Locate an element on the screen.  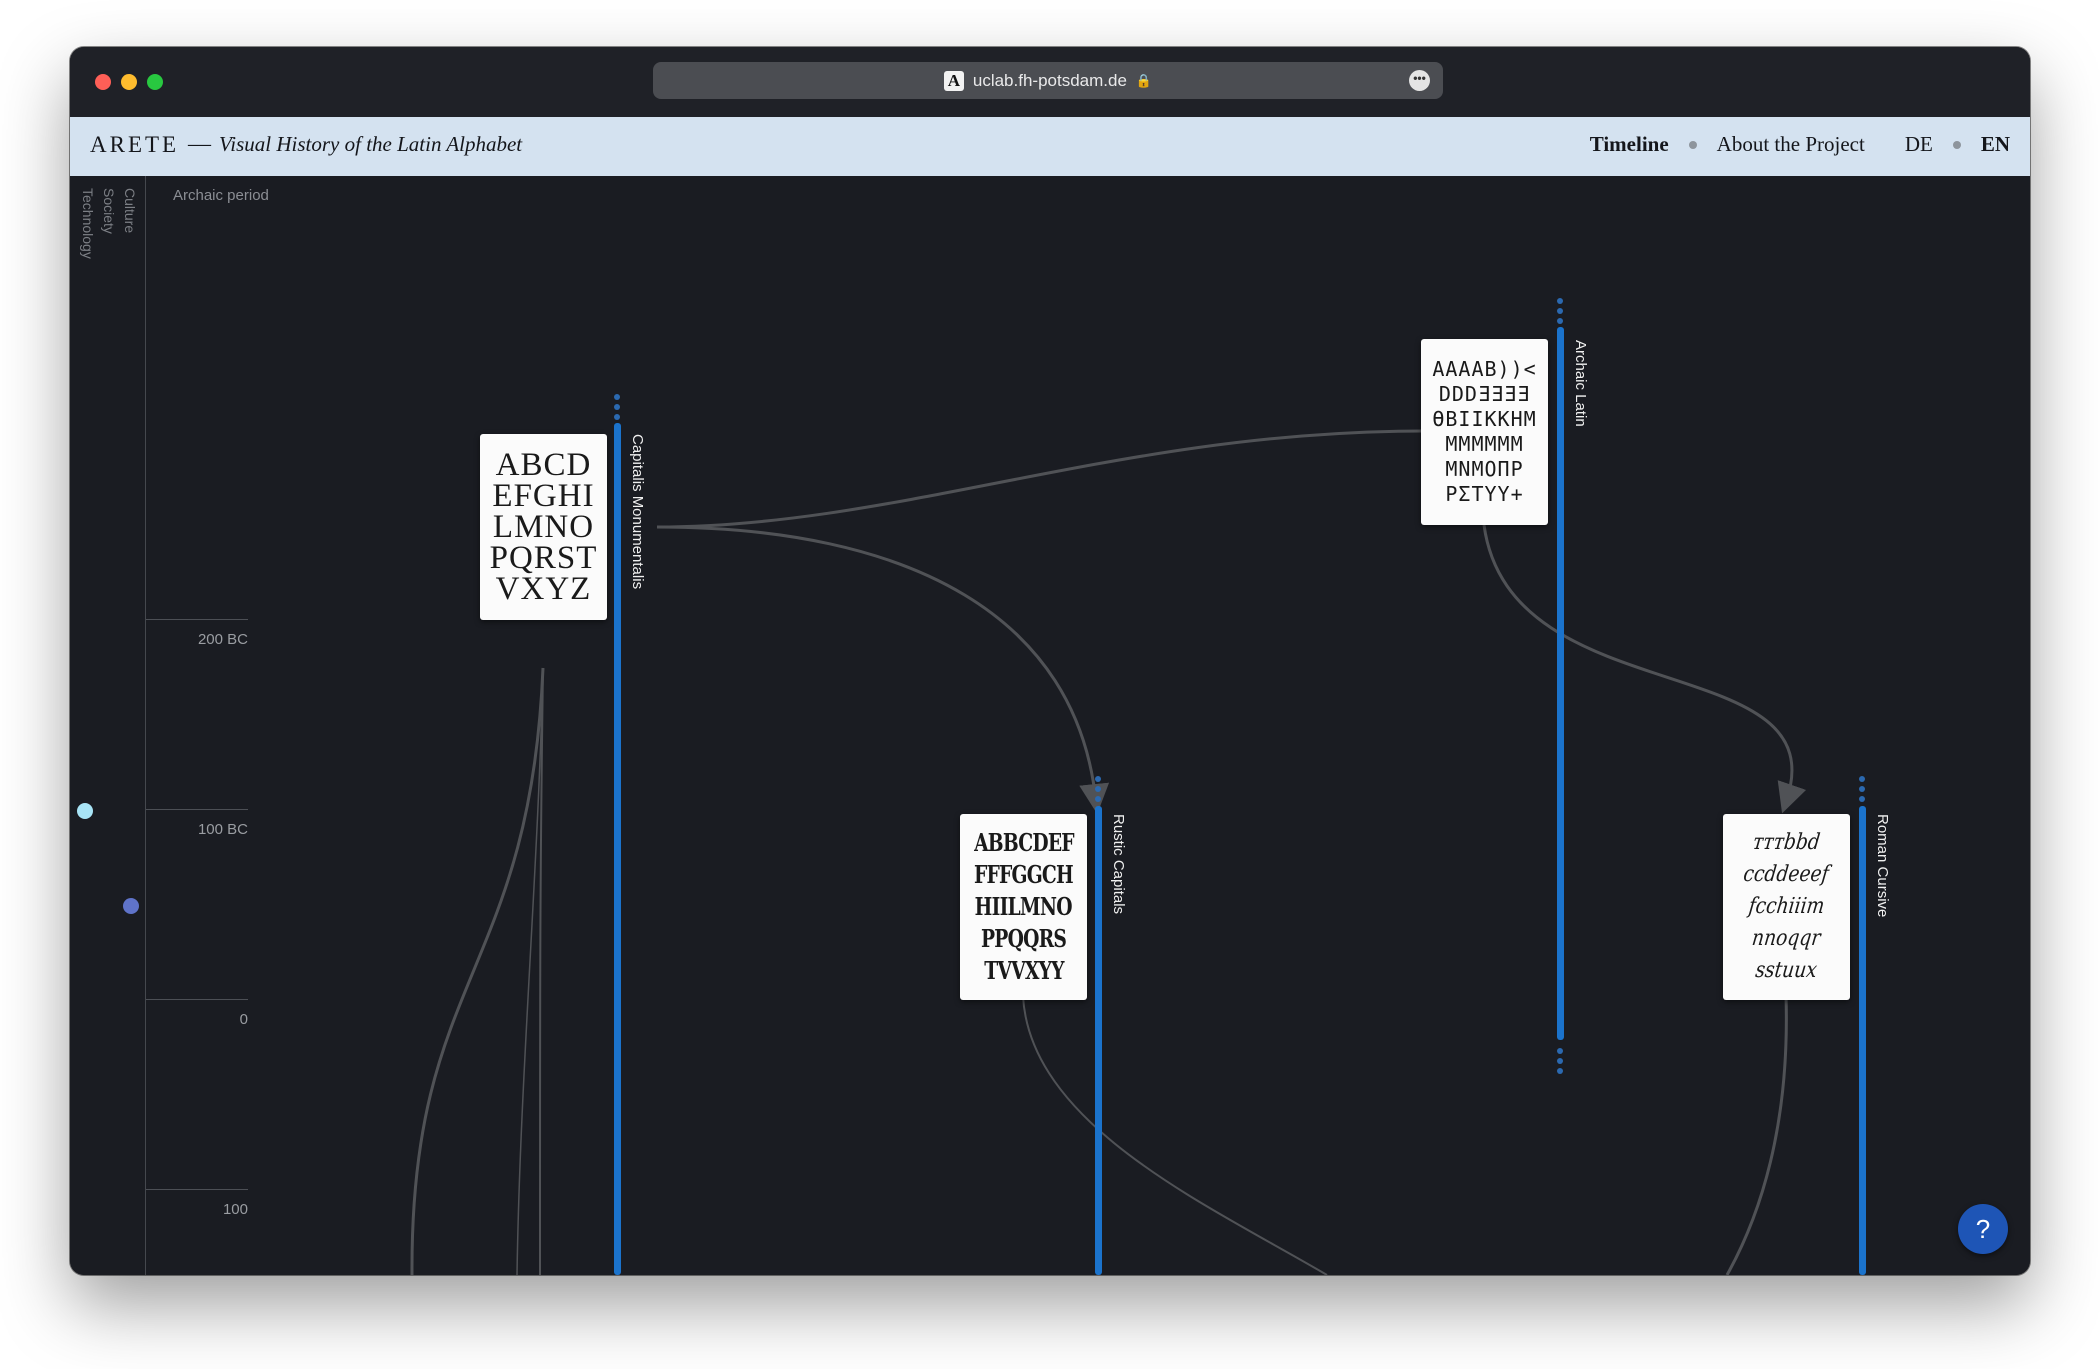
glyph-row: AAAAB))< is located at coordinates (1484, 369).